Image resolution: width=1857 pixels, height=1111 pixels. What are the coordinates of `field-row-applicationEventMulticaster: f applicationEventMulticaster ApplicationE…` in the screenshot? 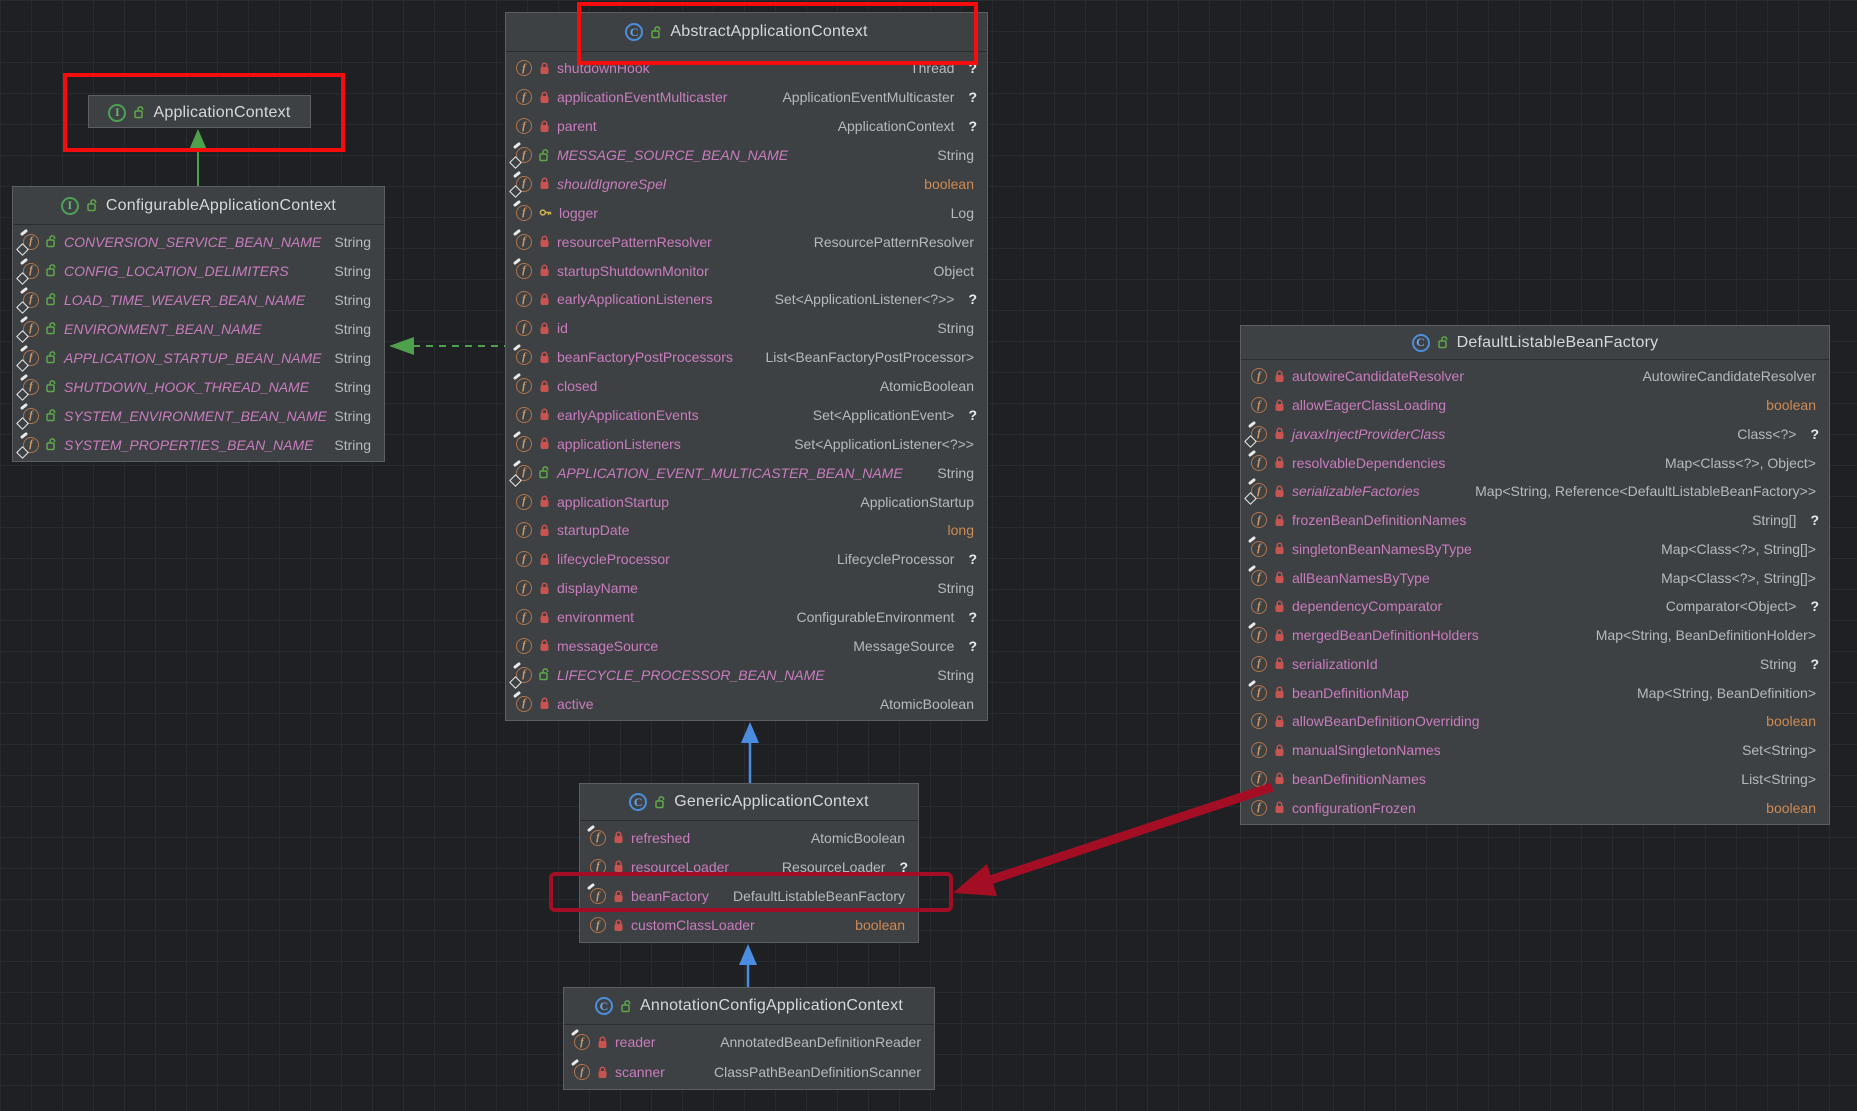 It's located at (746, 97).